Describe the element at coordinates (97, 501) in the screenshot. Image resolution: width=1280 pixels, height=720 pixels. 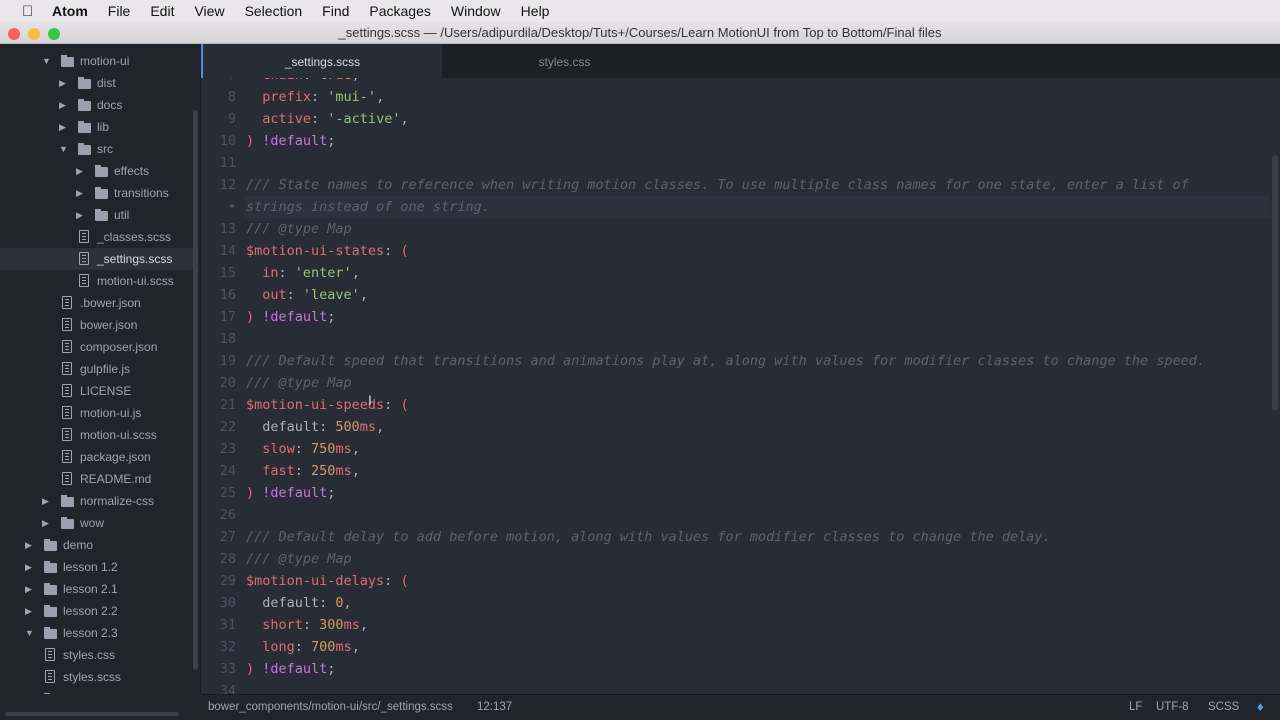
I see `tree-folder: ▶ normalize-css` at that location.